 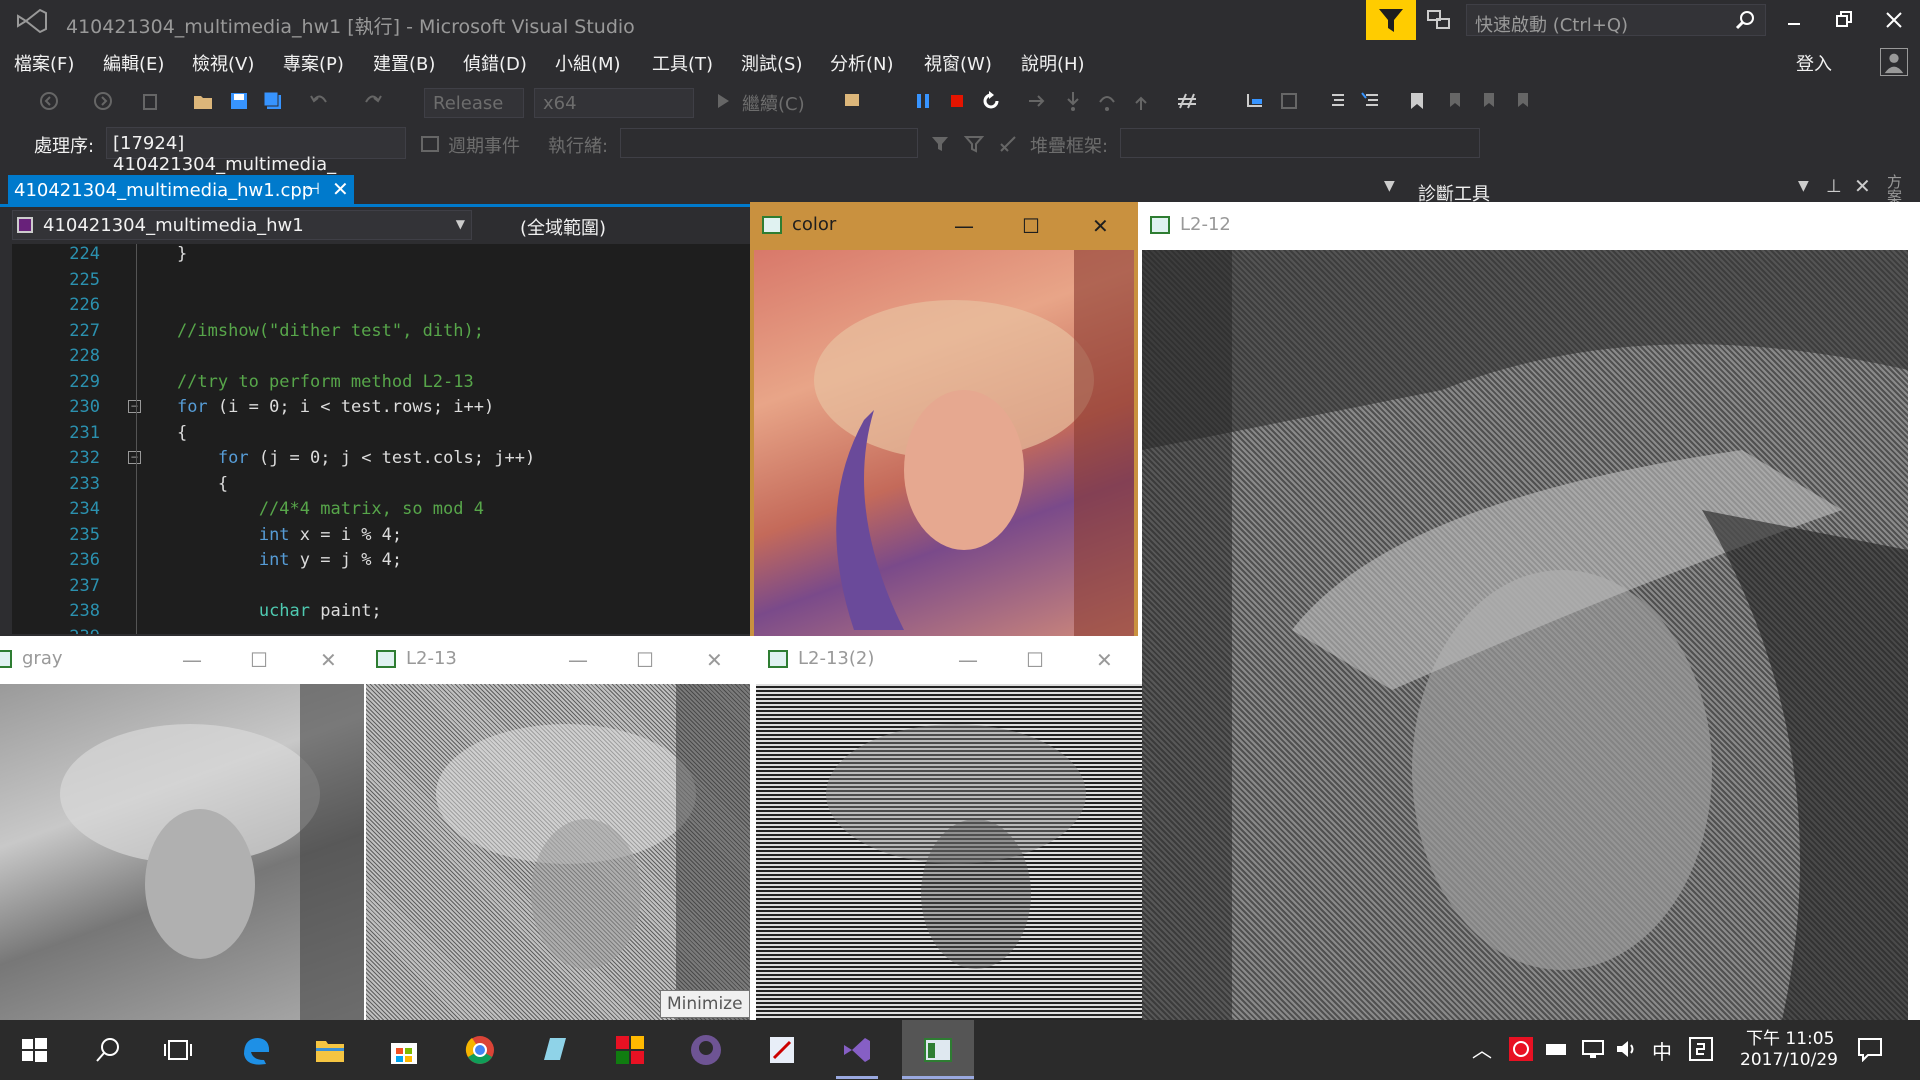 I want to click on dropdown-arrow-icon: ▼, so click(x=1389, y=186).